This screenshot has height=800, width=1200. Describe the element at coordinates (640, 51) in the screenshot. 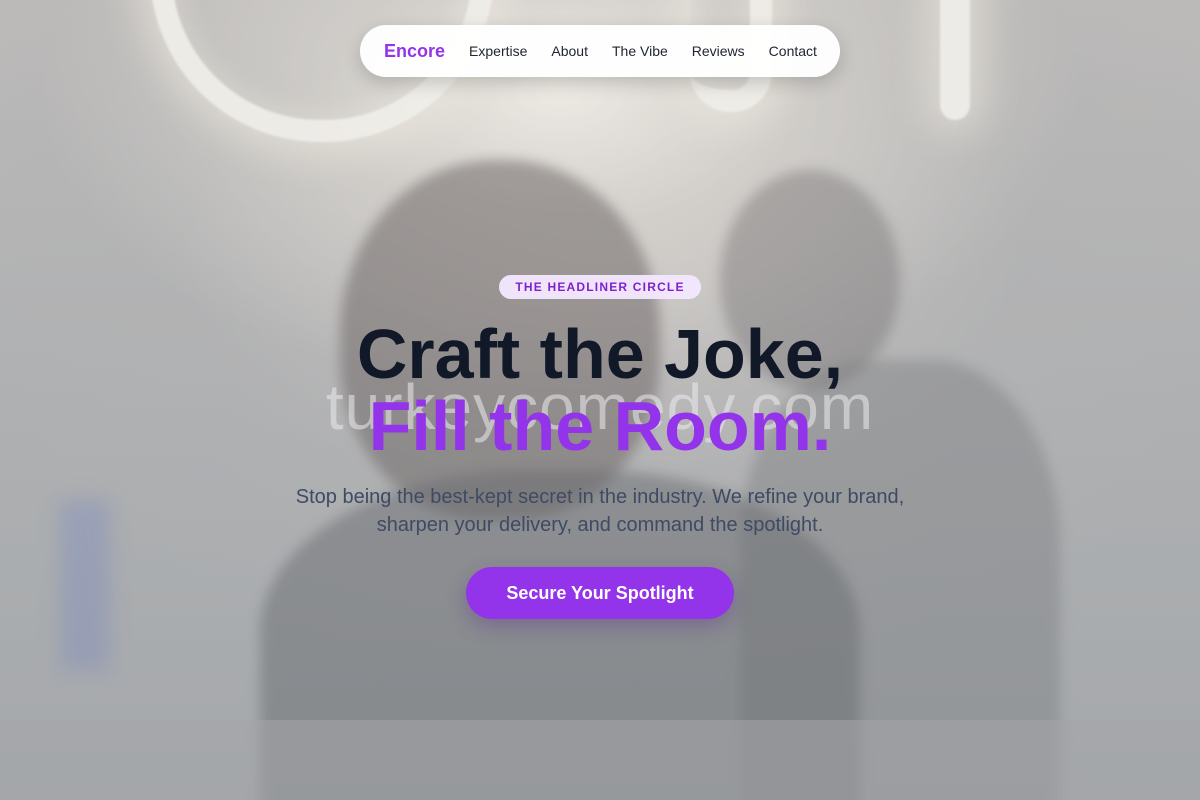

I see `nav-link-the-vibe: The Vibe` at that location.